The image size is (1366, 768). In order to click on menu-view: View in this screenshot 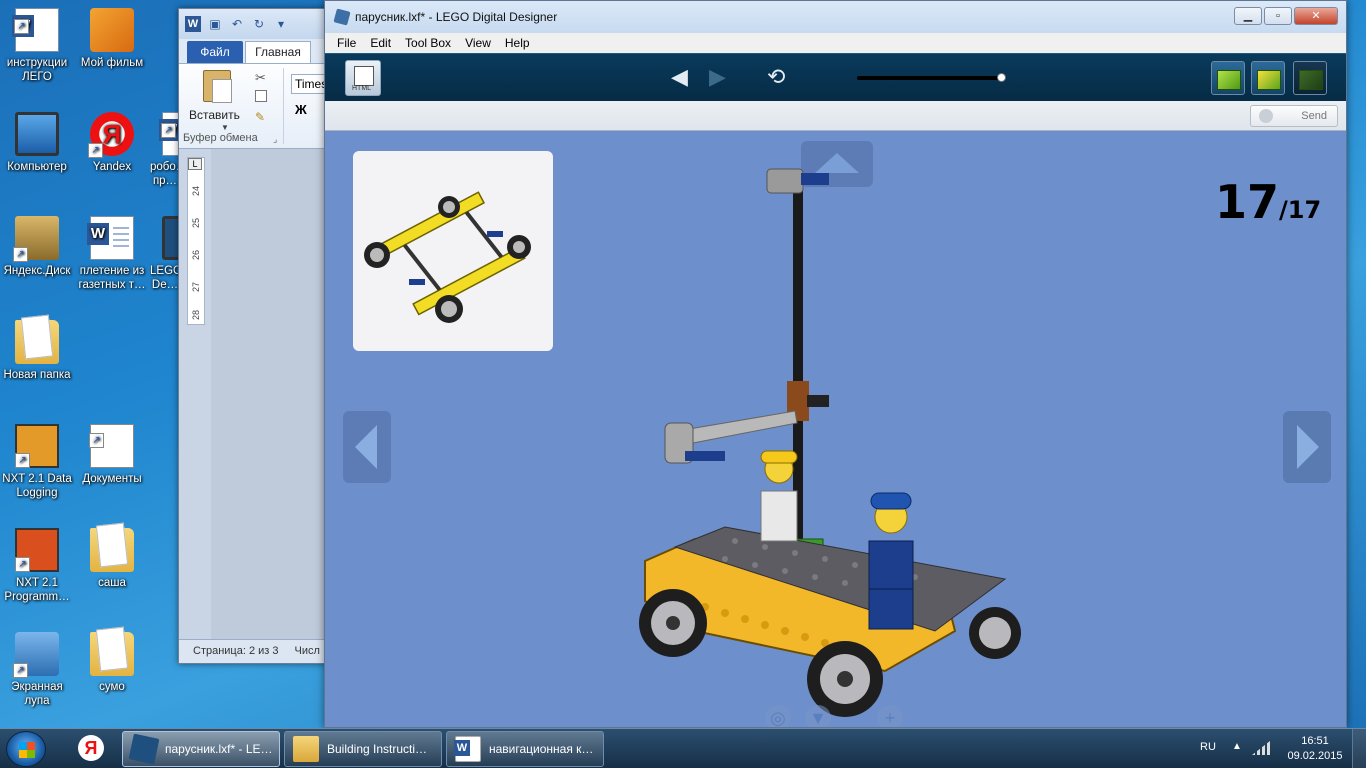, I will do `click(478, 43)`.